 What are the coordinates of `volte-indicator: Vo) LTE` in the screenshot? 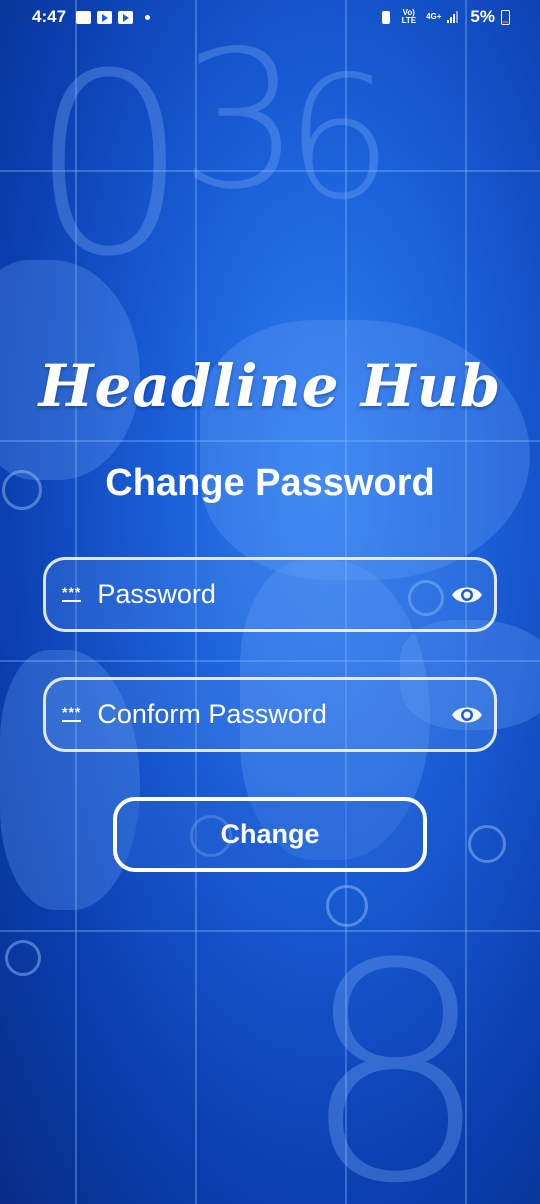 It's located at (409, 16).